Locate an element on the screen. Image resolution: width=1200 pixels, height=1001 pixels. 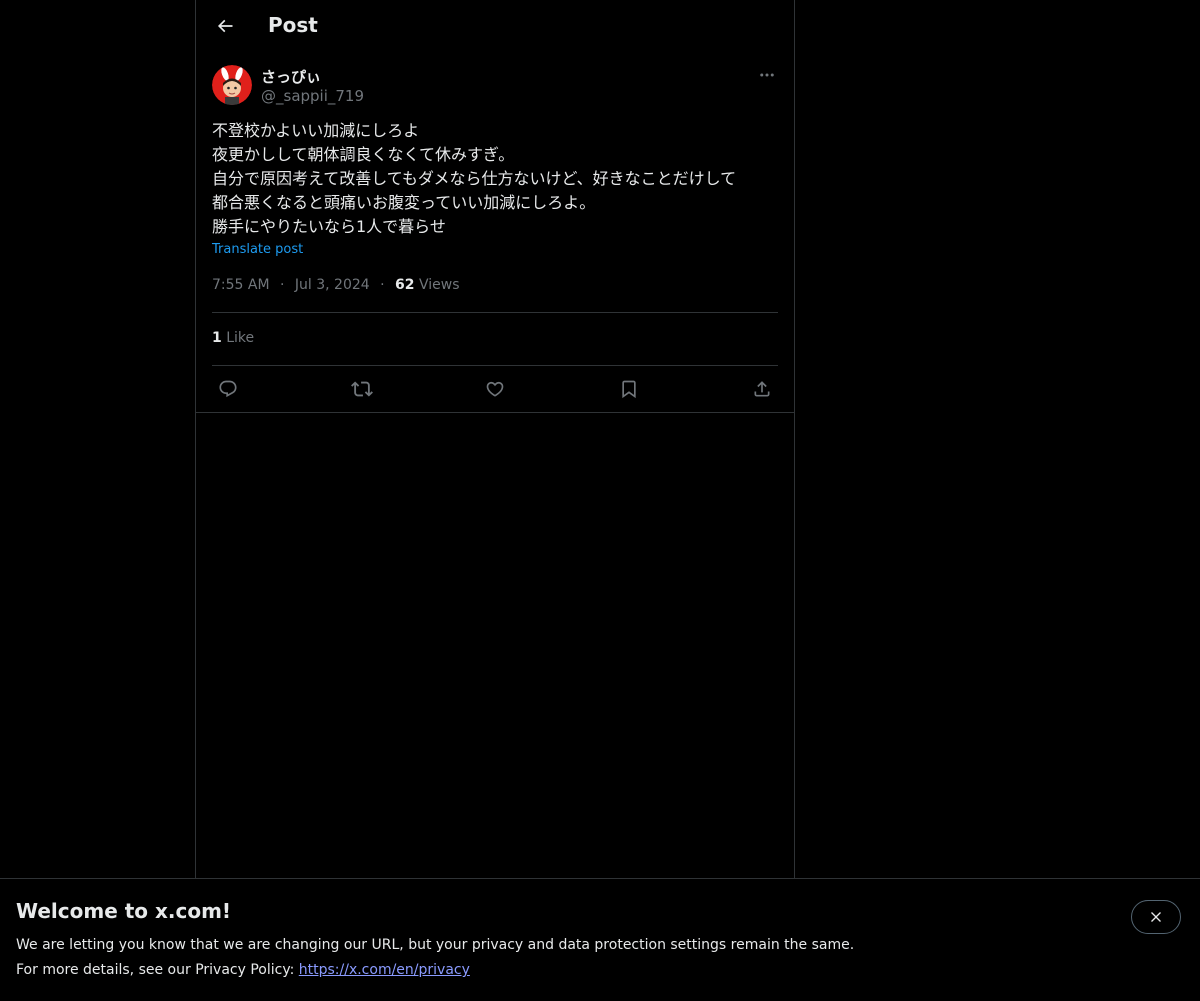
repost-icon is located at coordinates (361, 389).